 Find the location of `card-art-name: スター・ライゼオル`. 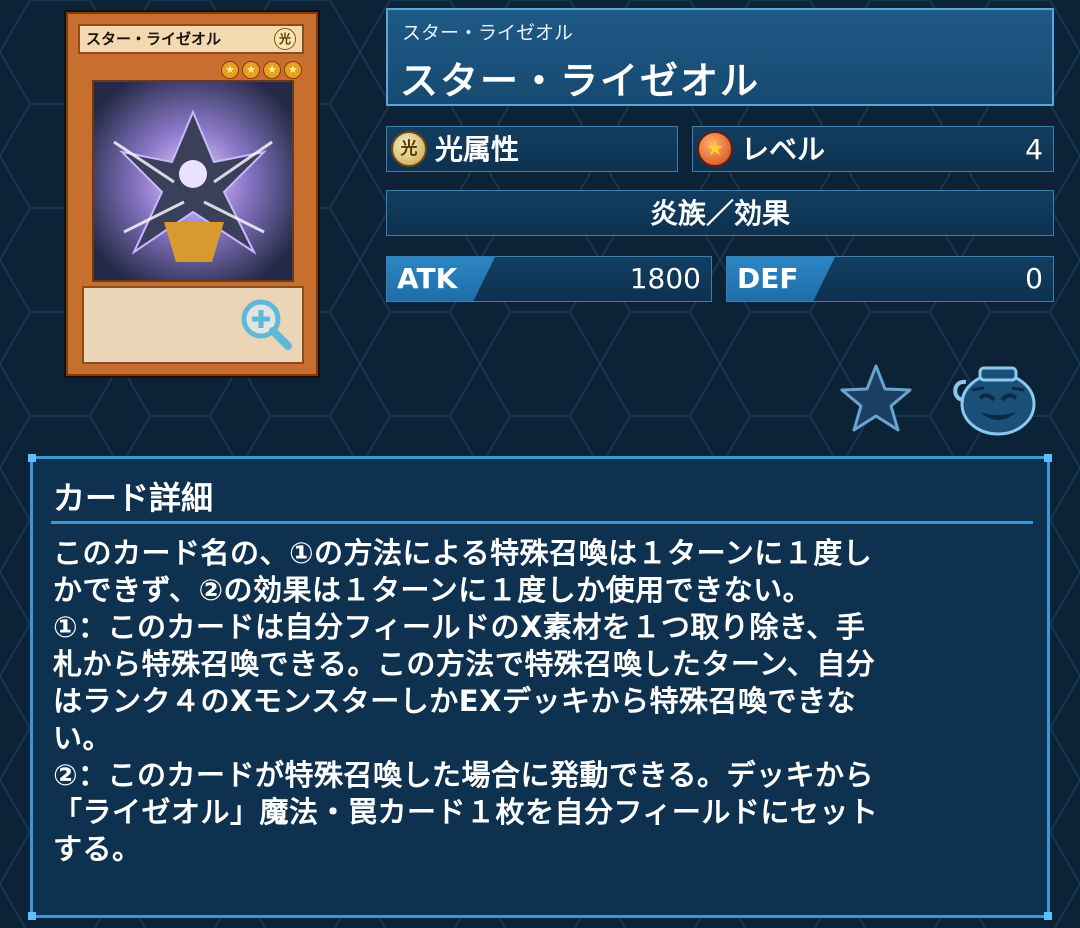

card-art-name: スター・ライゼオル is located at coordinates (154, 39).